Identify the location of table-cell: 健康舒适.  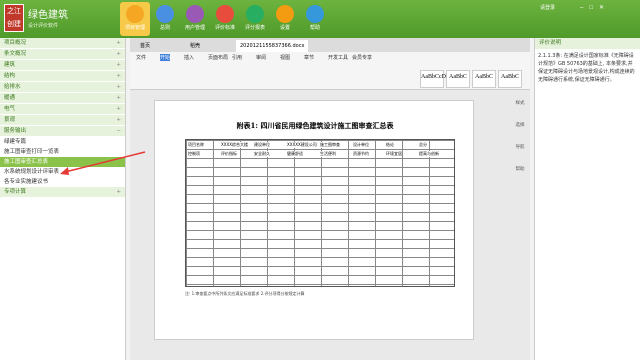
(295, 154).